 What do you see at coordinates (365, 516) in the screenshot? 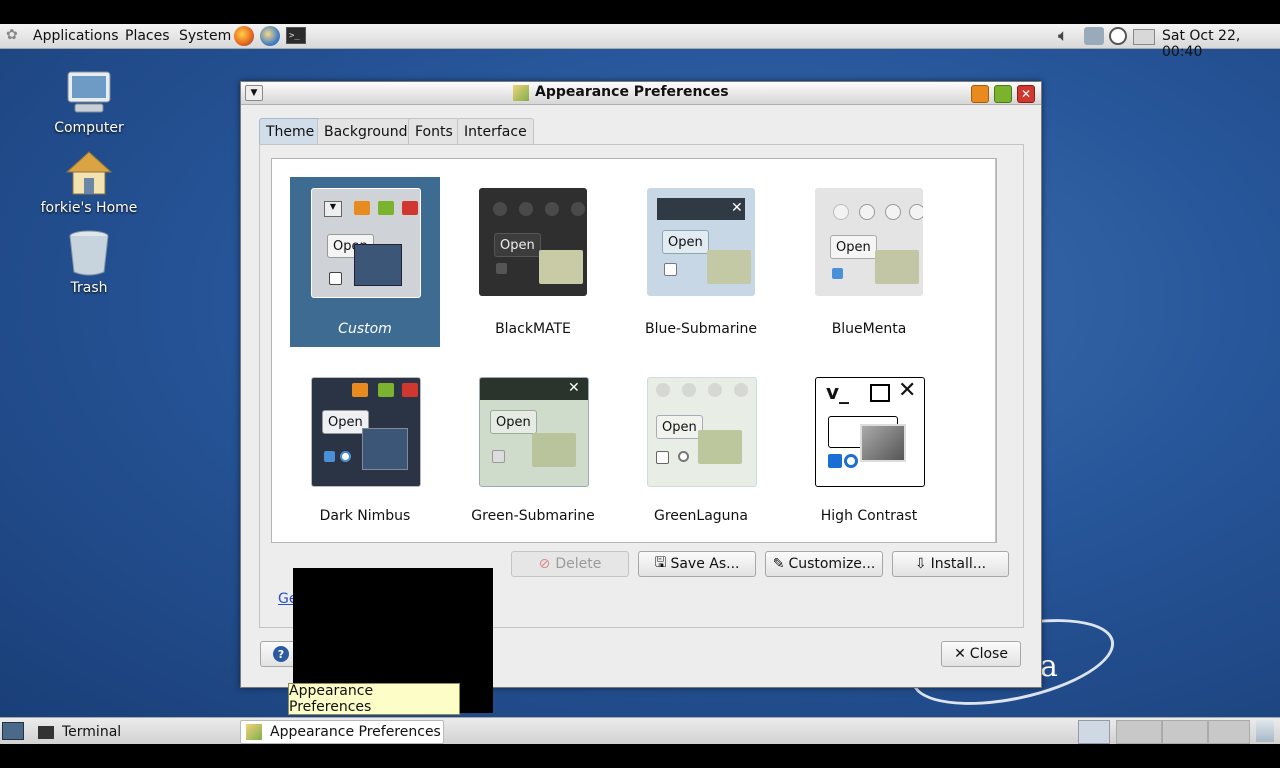
I see `theme-name: Dark Nimbus` at bounding box center [365, 516].